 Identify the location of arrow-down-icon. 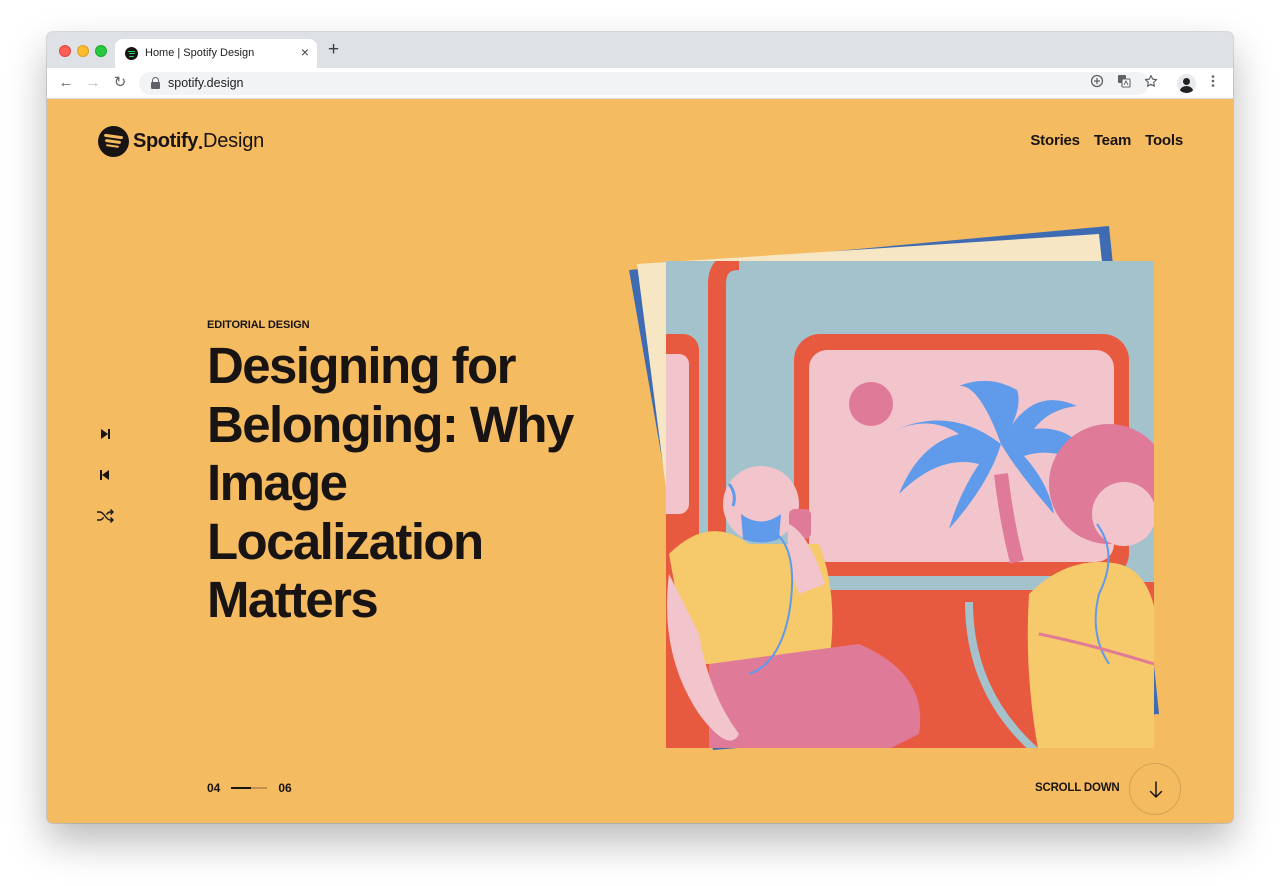
(1156, 789).